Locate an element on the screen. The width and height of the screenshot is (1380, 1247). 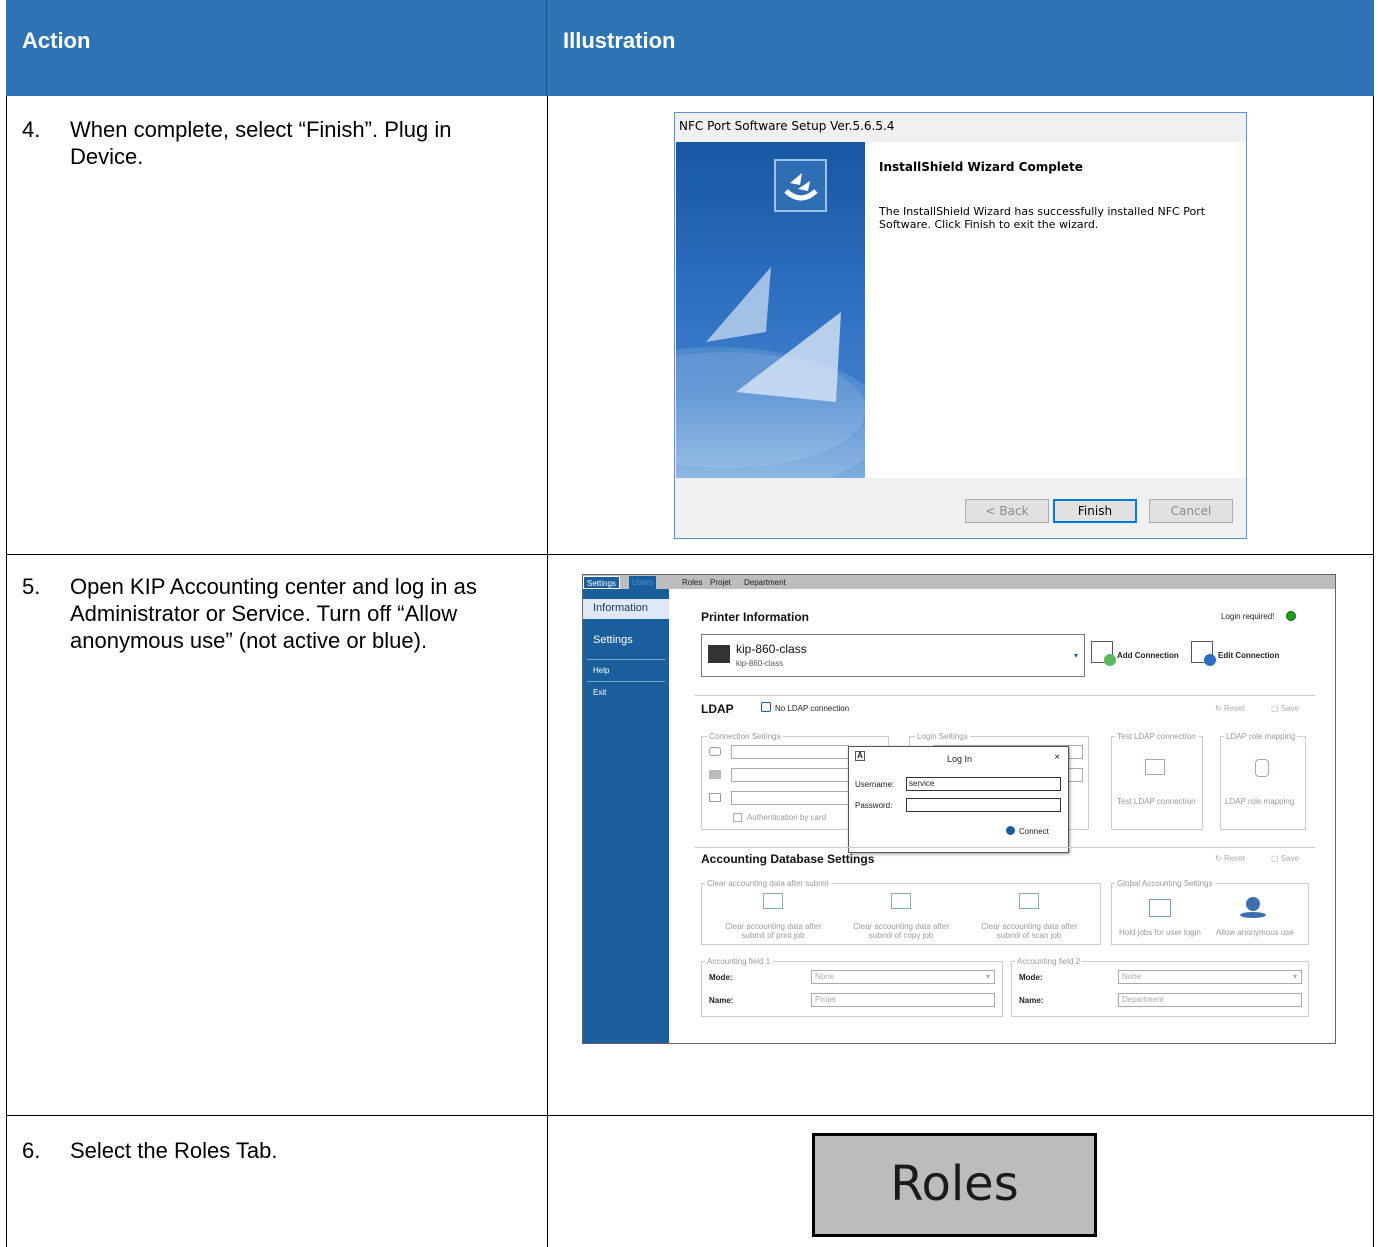
acct-reset-button: ↻ Reset is located at coordinates (1230, 858).